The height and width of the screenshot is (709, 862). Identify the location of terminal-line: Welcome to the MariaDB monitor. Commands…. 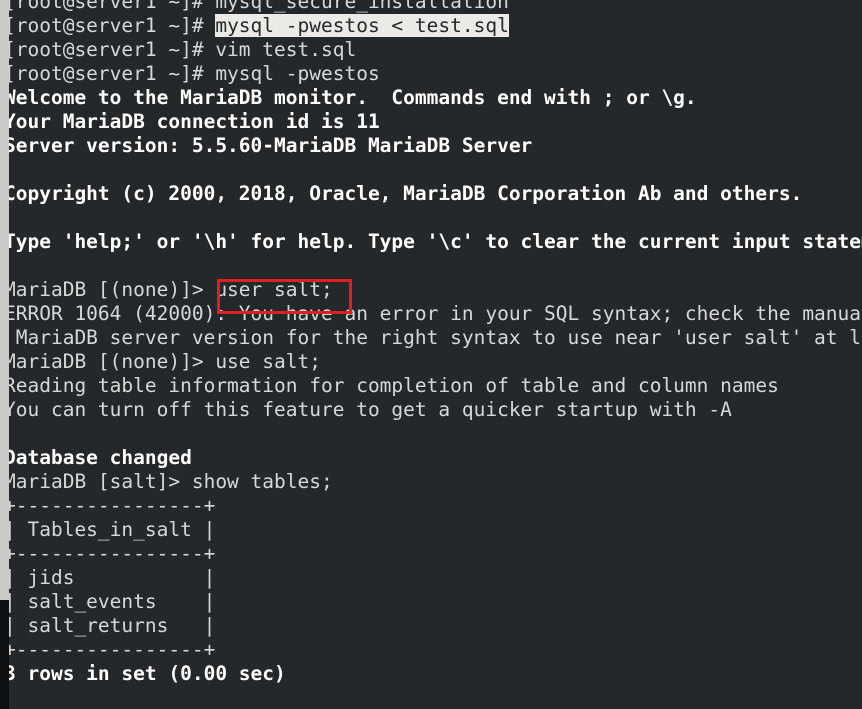
(350, 97).